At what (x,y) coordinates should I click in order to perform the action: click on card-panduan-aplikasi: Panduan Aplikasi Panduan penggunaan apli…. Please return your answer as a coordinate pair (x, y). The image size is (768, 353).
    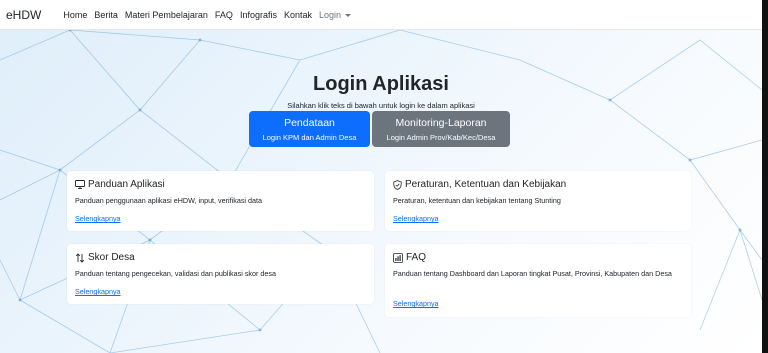
    Looking at the image, I should click on (220, 201).